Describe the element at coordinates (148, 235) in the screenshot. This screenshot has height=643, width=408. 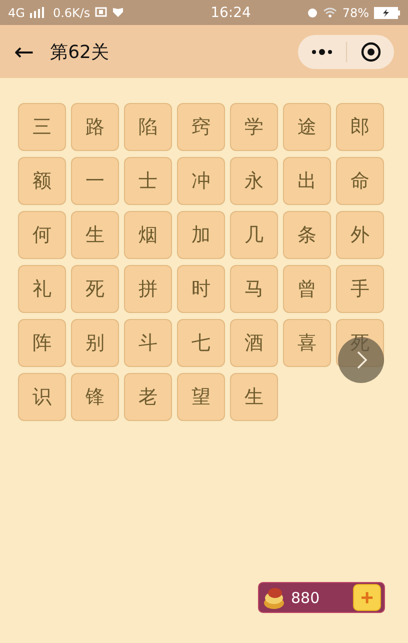
I see `character-tile: 烟` at that location.